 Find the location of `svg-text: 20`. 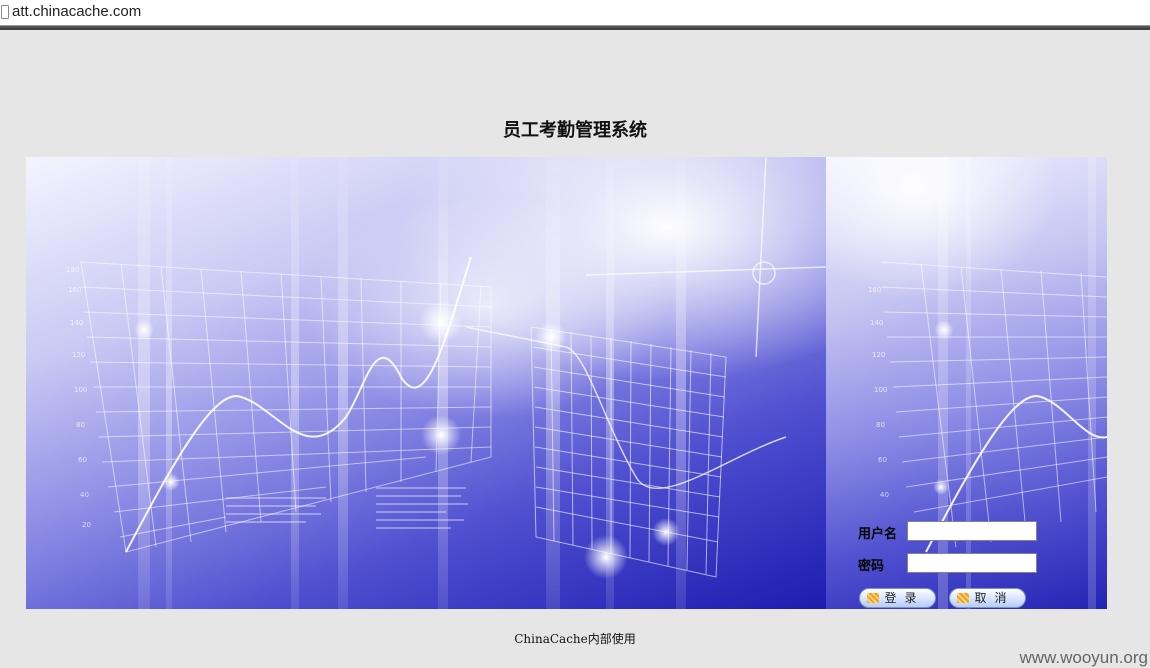

svg-text: 20 is located at coordinates (86, 525).